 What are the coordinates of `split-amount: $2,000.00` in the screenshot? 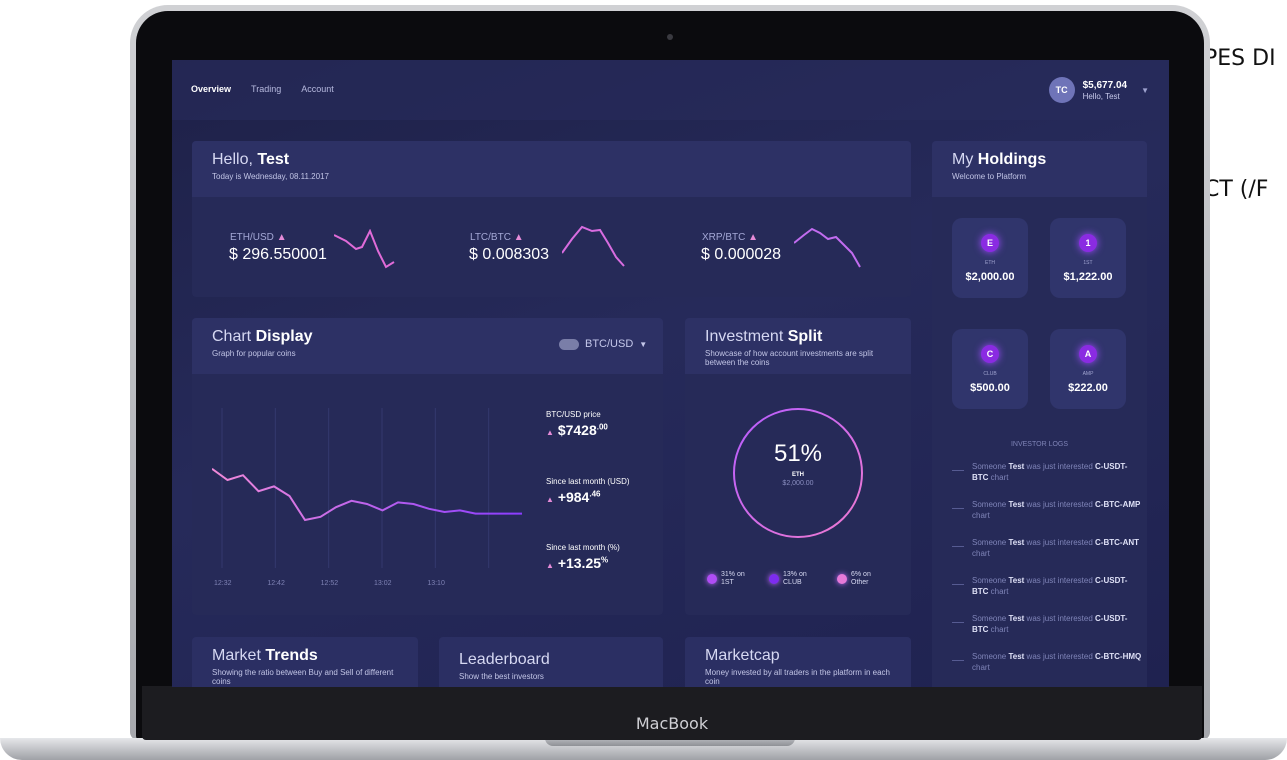 It's located at (798, 483).